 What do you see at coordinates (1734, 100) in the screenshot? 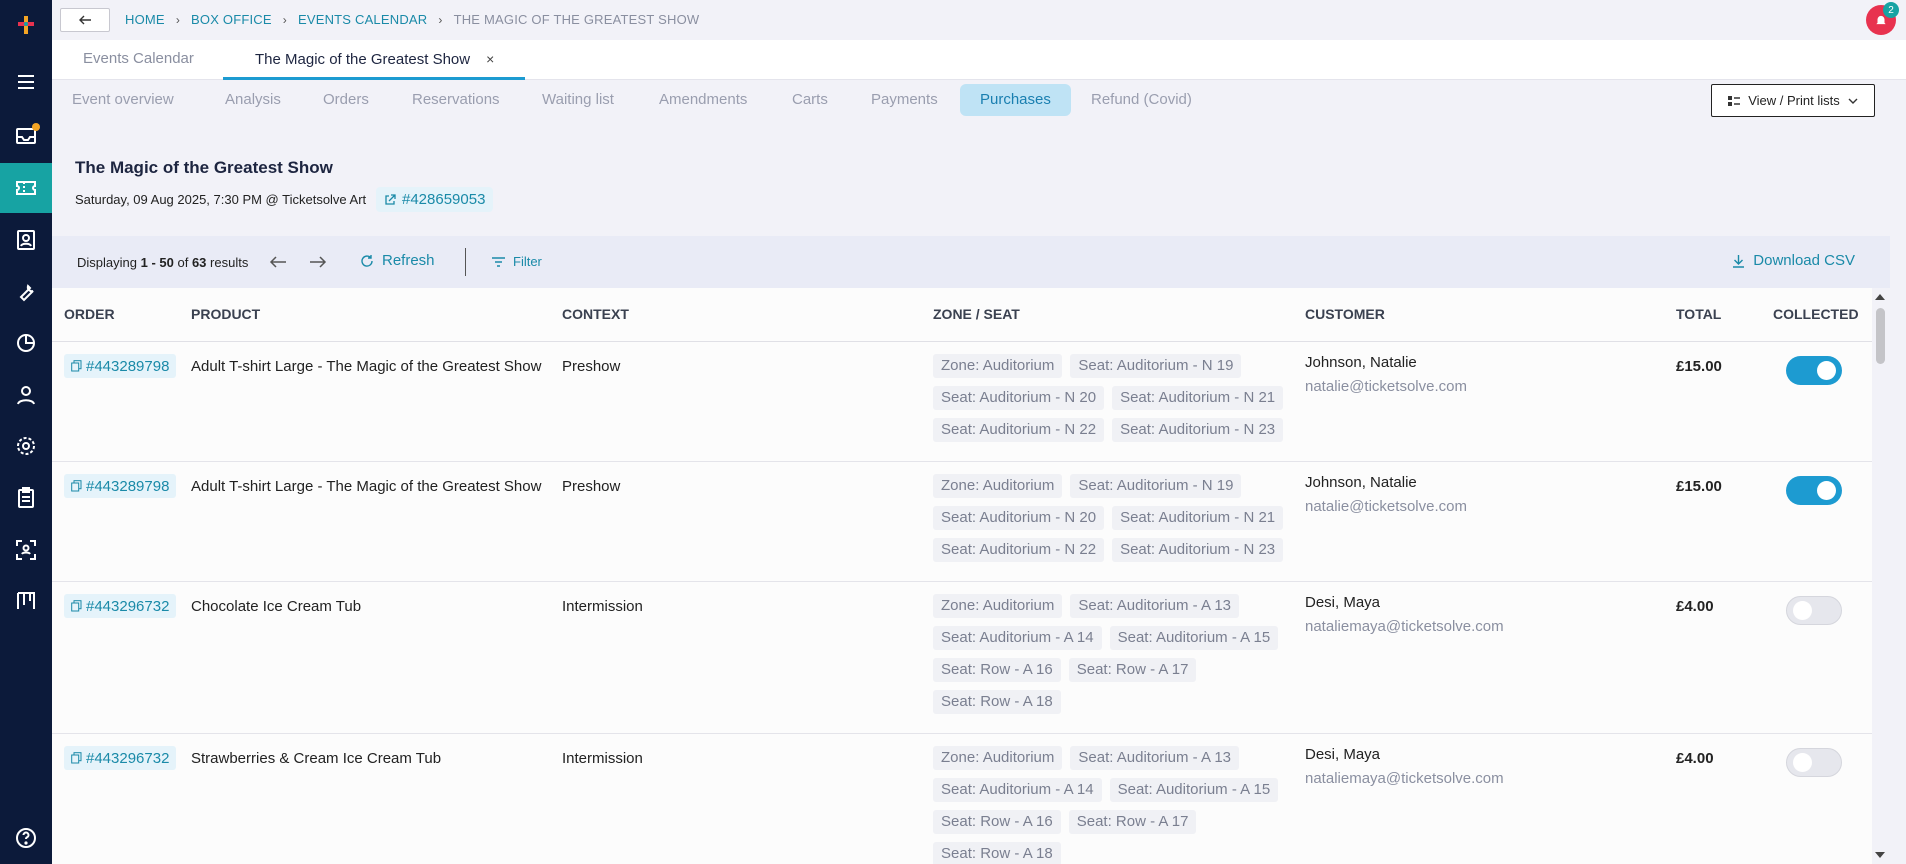
I see `list-icon` at bounding box center [1734, 100].